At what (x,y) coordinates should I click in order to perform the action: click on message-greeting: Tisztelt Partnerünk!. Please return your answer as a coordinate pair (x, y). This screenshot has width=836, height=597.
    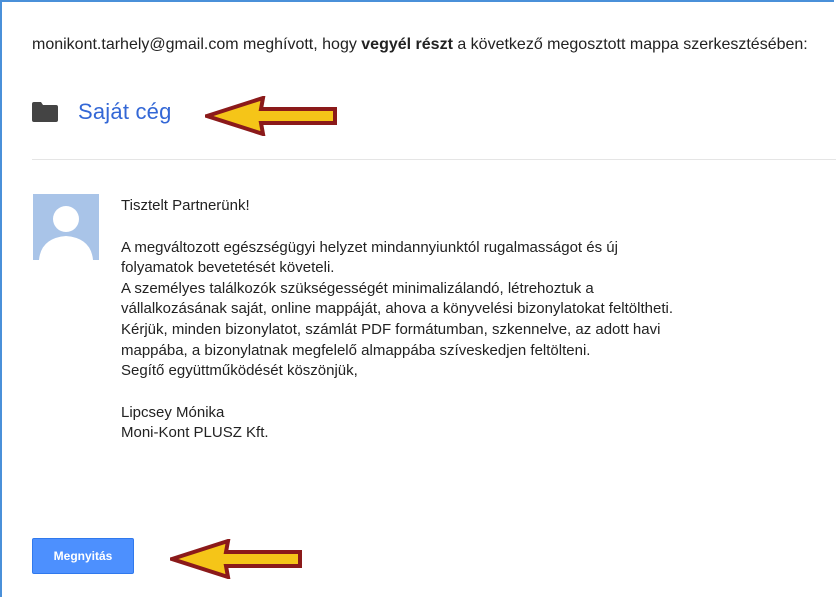
    Looking at the image, I should click on (185, 205).